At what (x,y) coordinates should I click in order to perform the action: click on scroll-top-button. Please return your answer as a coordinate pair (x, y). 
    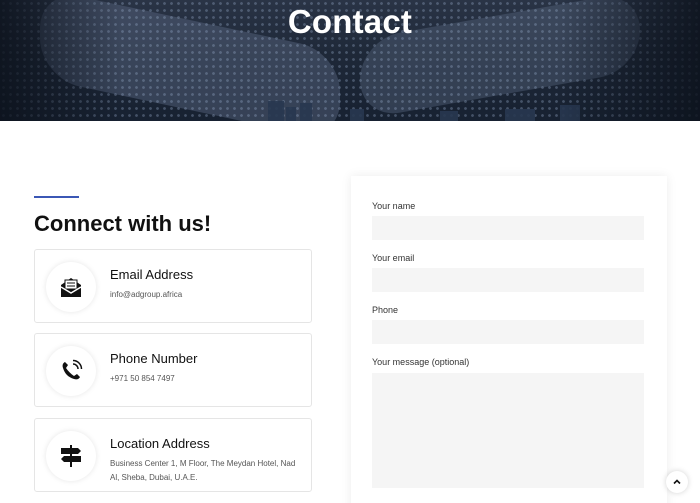
    Looking at the image, I should click on (677, 482).